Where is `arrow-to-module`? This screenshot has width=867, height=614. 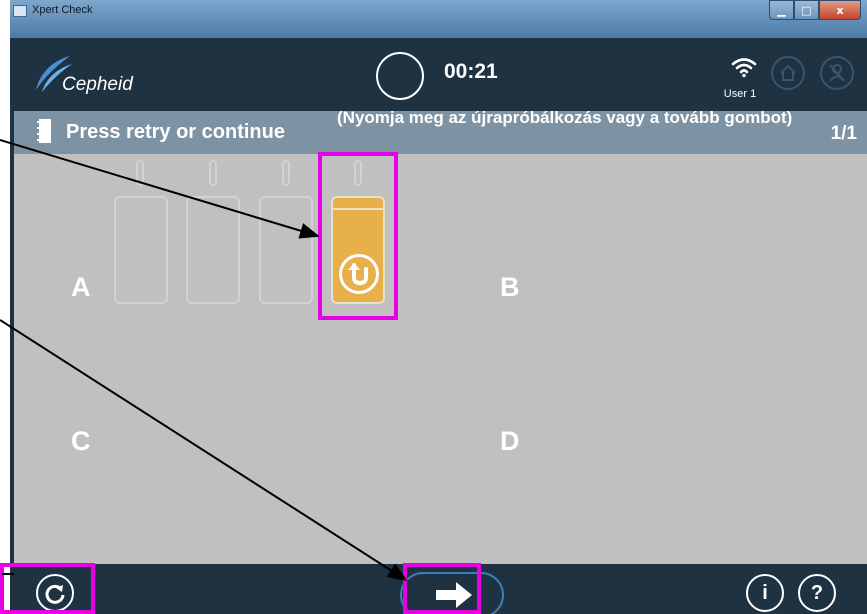
arrow-to-module is located at coordinates (160, 189).